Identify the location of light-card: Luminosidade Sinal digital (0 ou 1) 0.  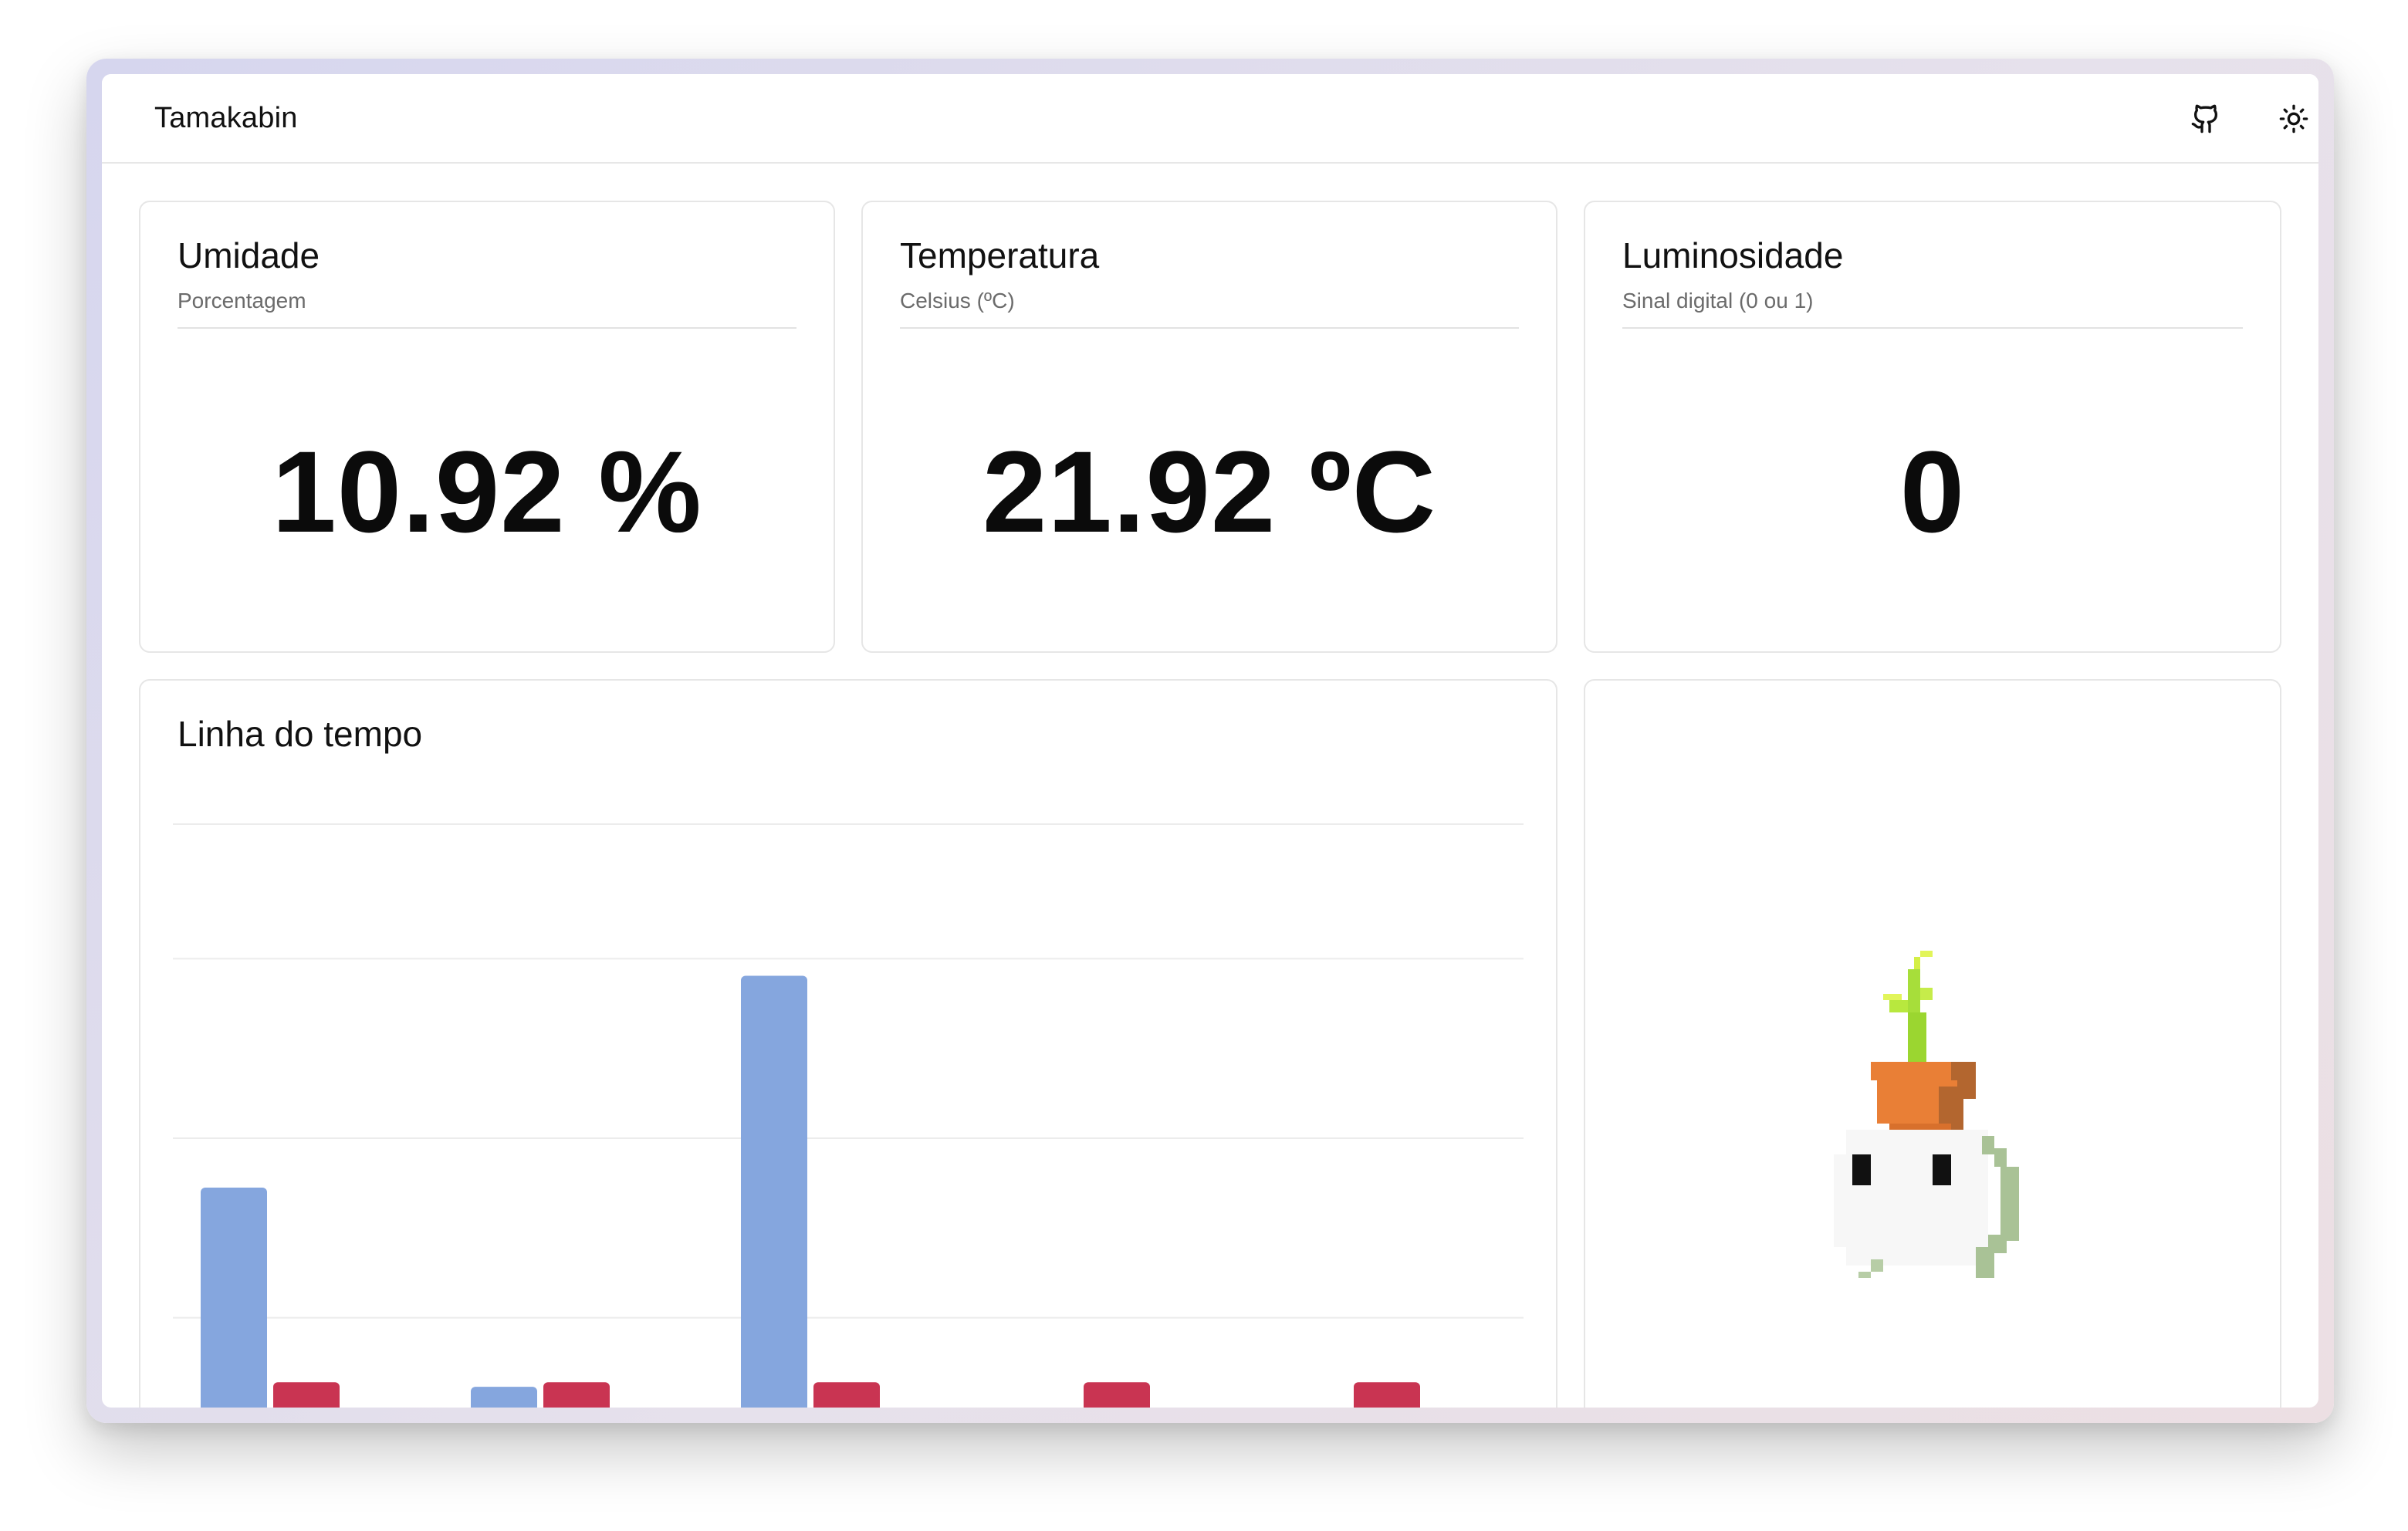
(1933, 427).